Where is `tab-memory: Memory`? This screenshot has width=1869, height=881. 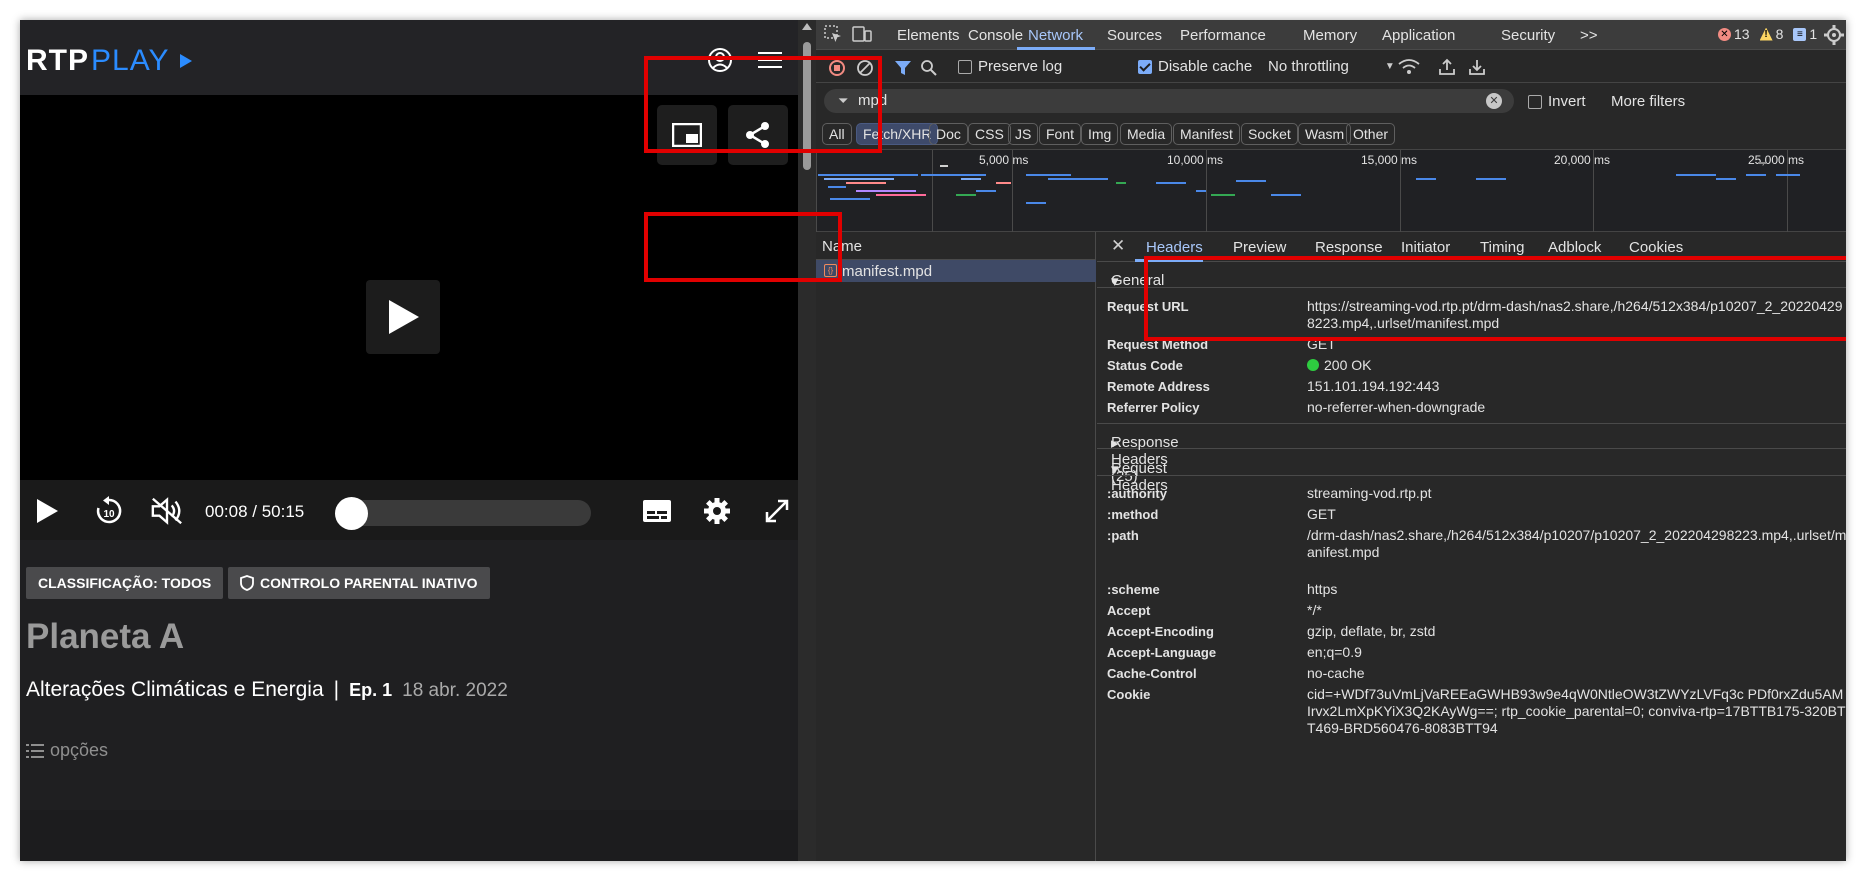 tab-memory: Memory is located at coordinates (1330, 35).